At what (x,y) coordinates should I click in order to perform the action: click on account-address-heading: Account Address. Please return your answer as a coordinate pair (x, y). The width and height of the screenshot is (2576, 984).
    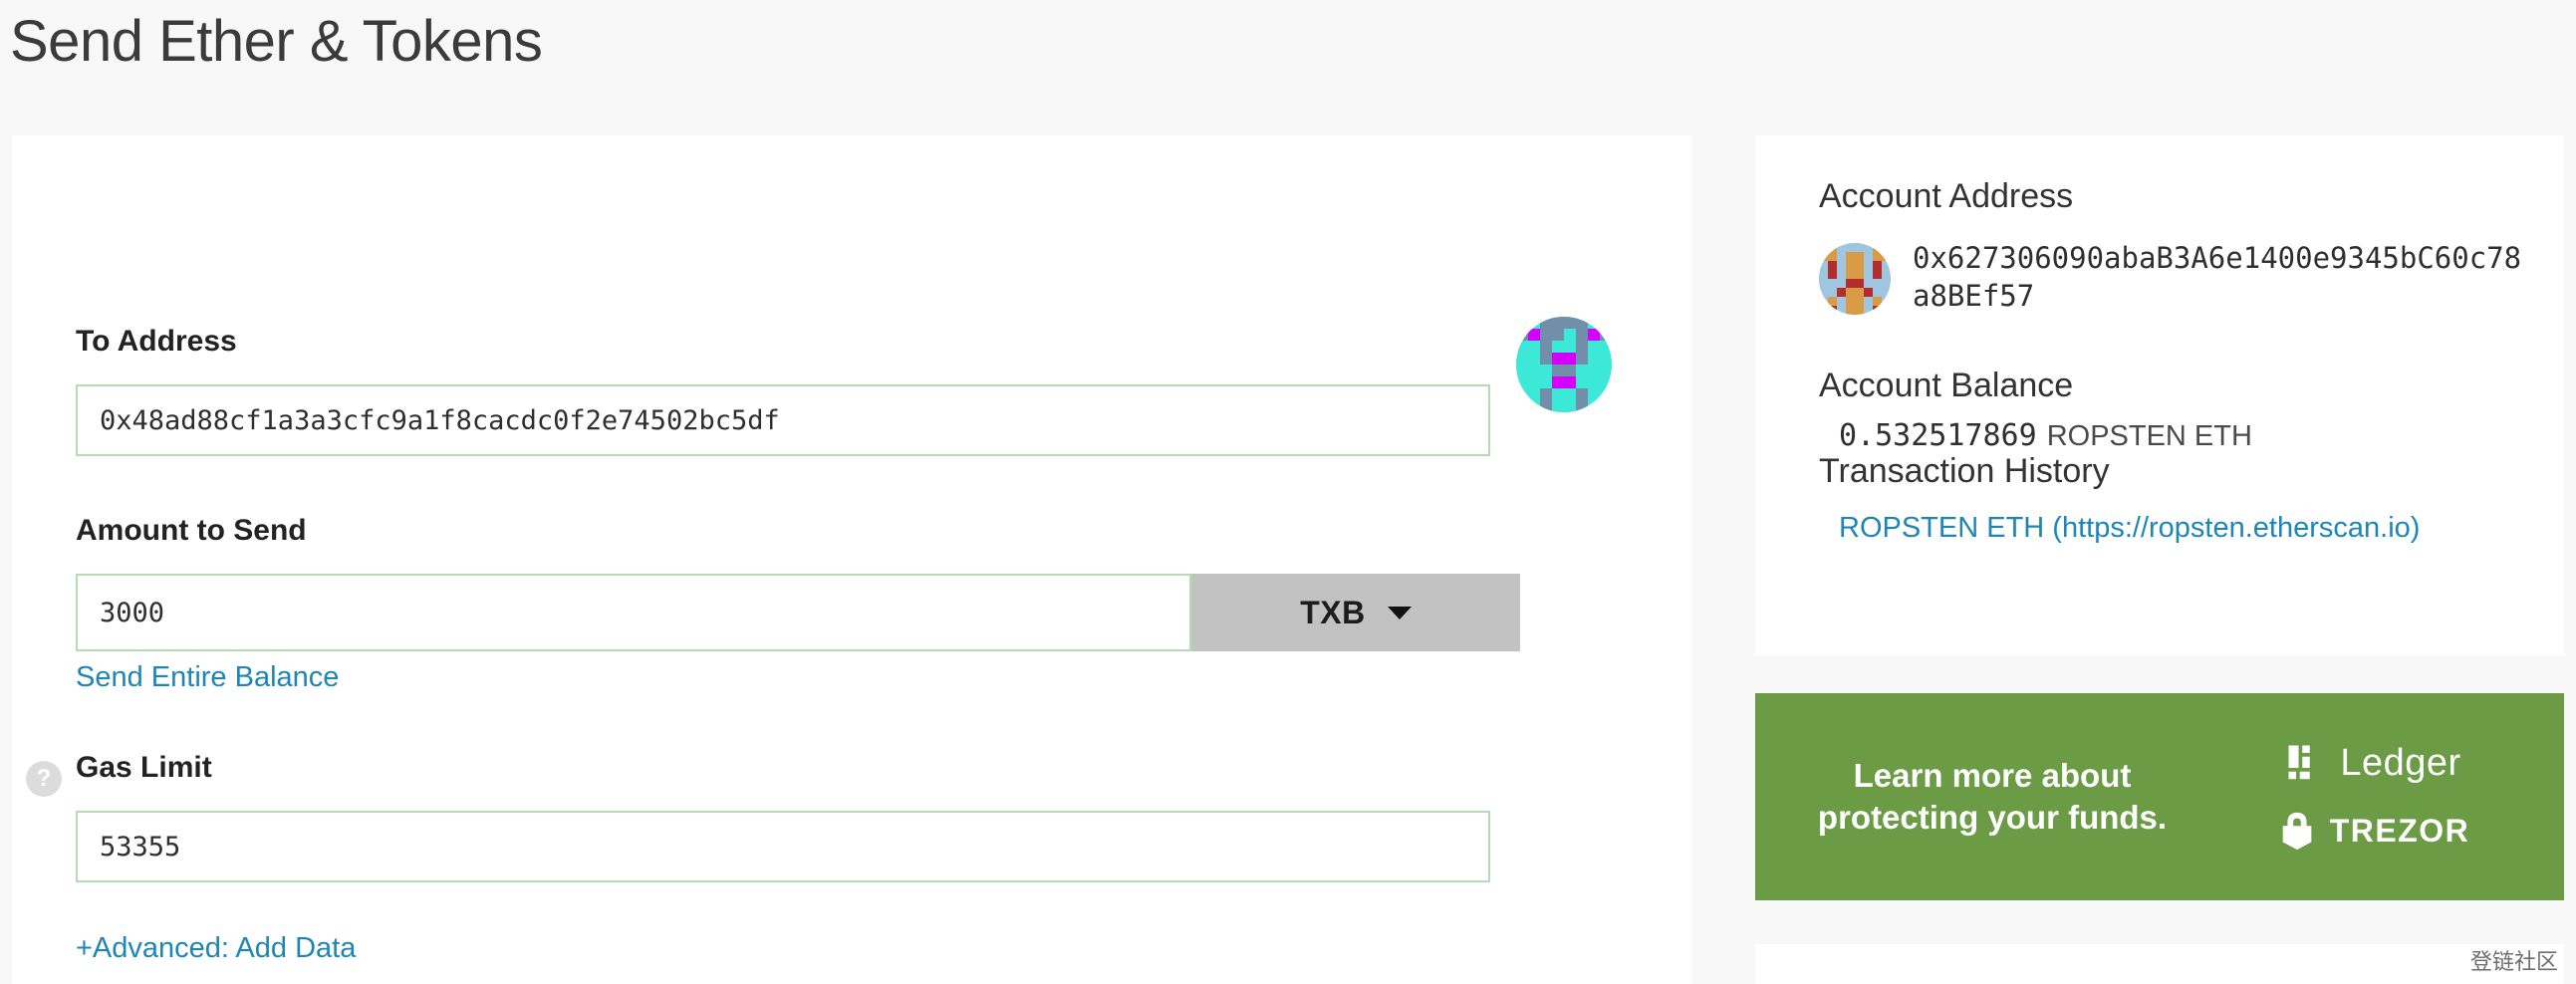
    Looking at the image, I should click on (1946, 196).